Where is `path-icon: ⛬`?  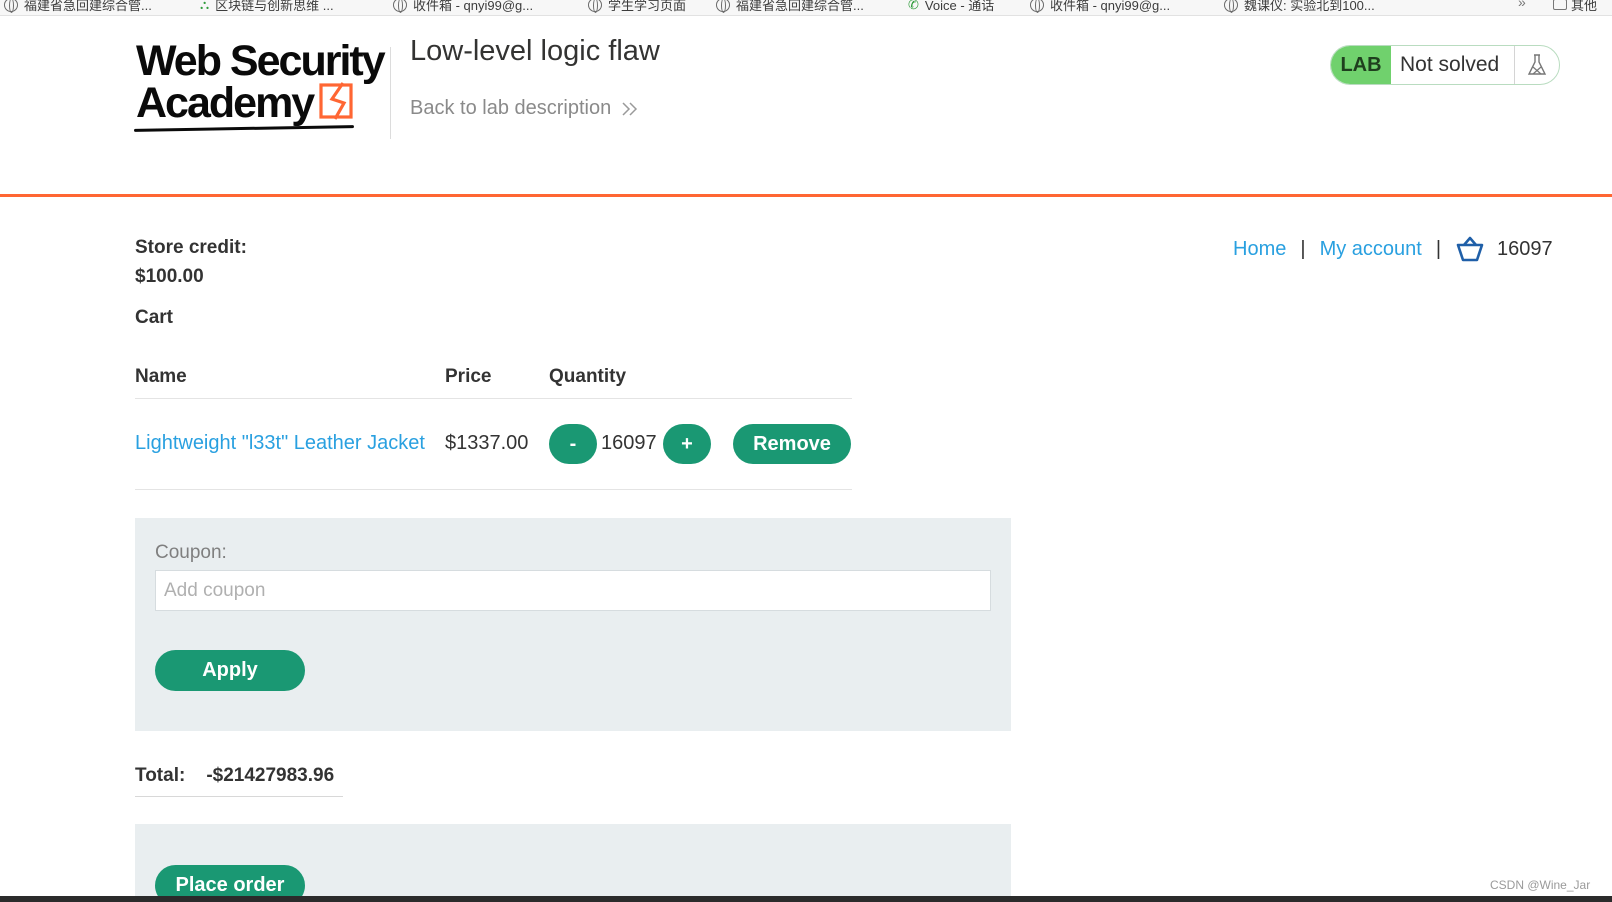 path-icon: ⛬ is located at coordinates (205, 6).